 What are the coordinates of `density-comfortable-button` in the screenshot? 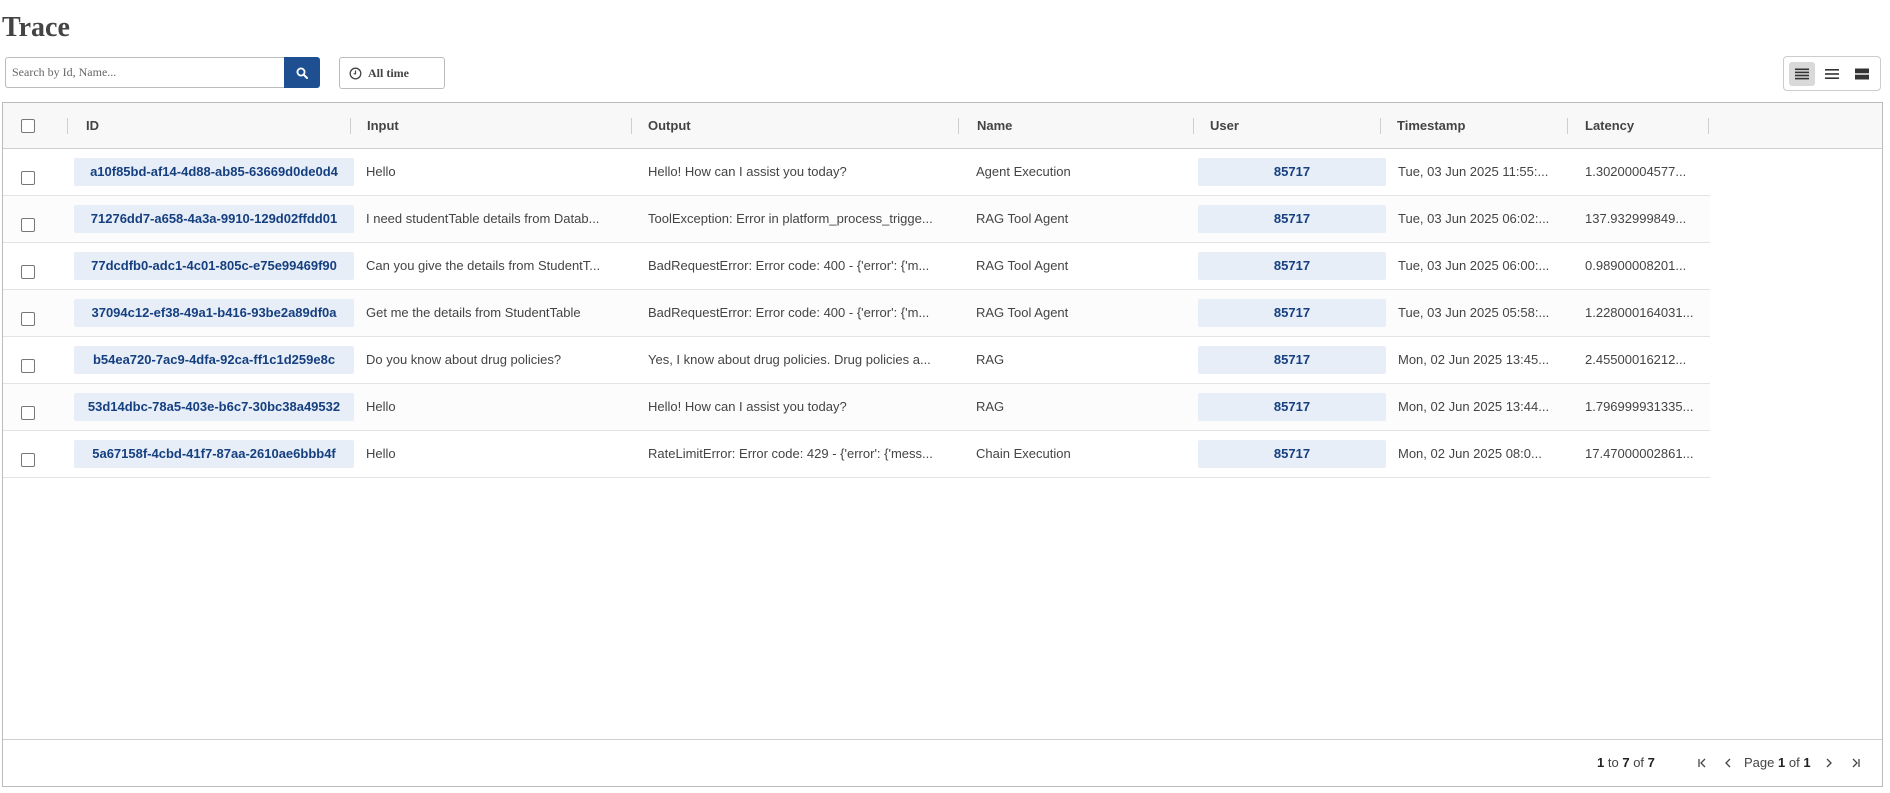 It's located at (1862, 74).